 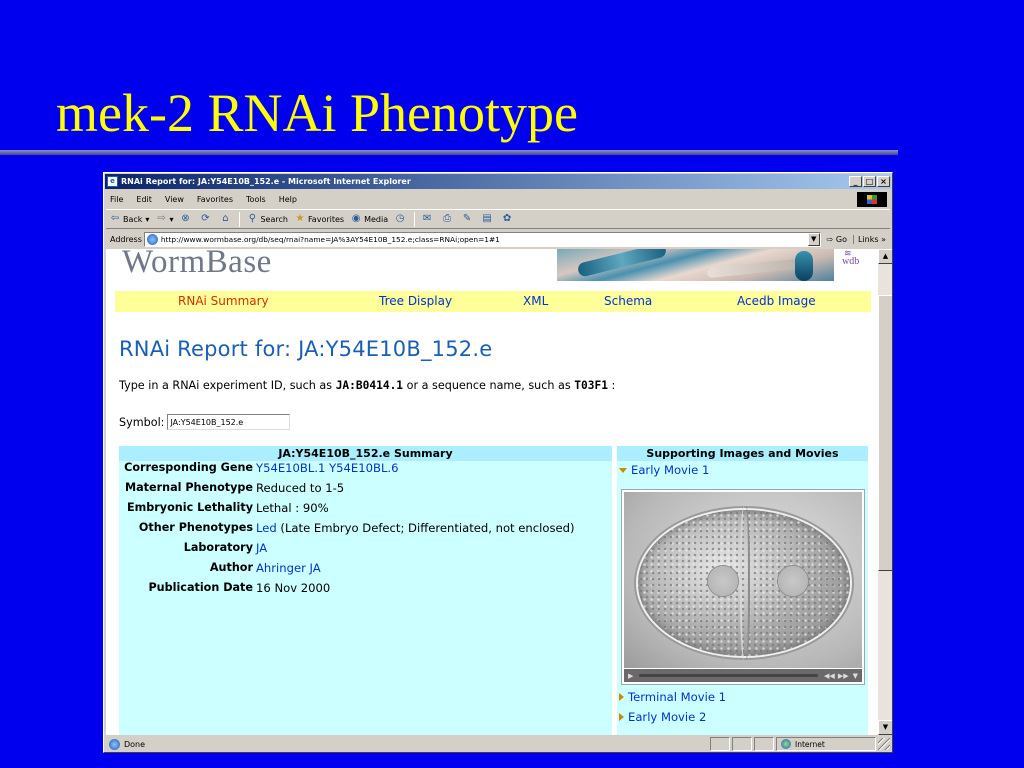 I want to click on history-button: ◷, so click(x=401, y=219).